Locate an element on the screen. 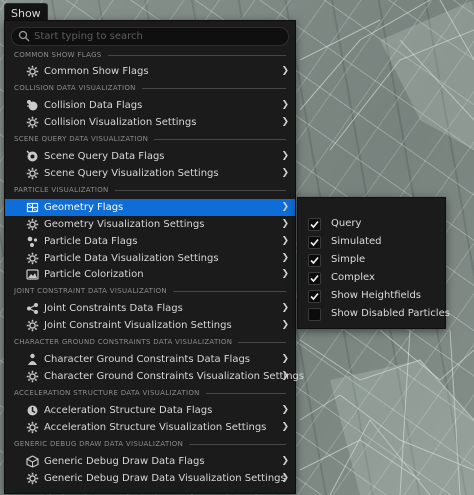  checkbox-label: Show Disabled Particles is located at coordinates (390, 313).